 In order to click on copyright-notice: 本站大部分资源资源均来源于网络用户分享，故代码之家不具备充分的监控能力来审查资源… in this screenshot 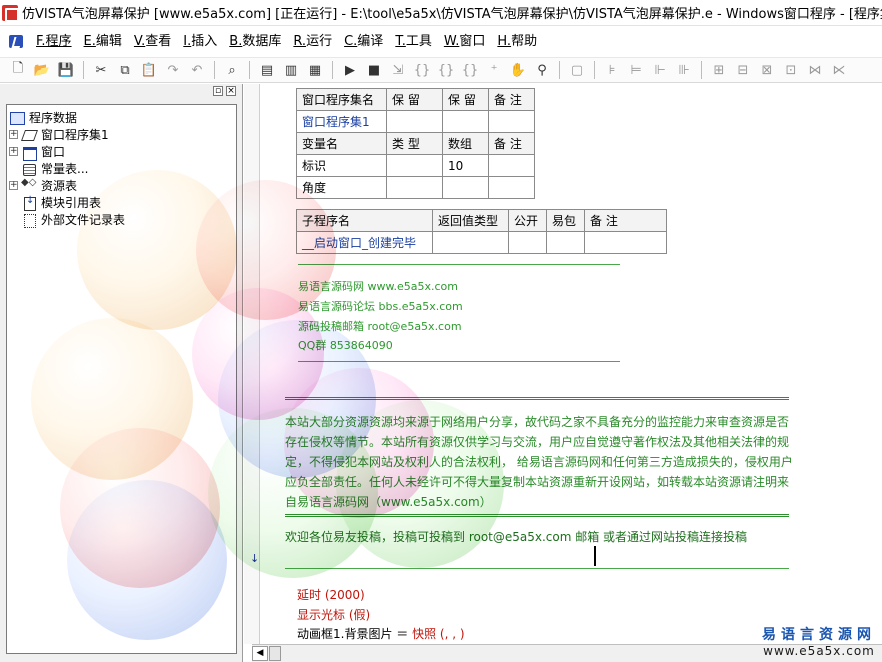, I will do `click(539, 462)`.